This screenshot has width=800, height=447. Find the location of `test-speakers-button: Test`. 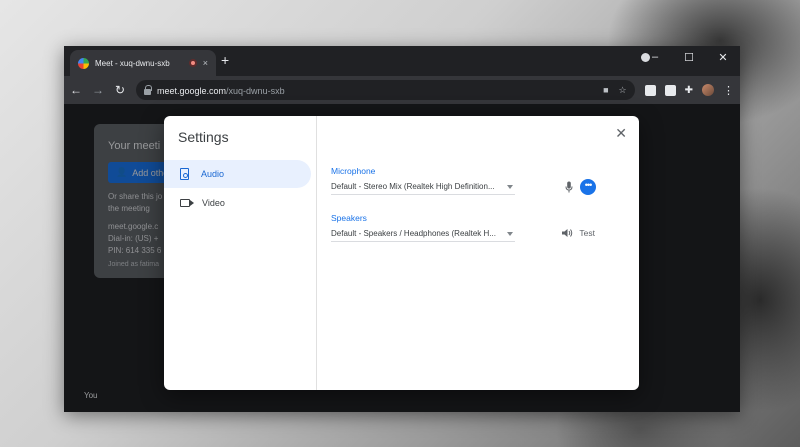

test-speakers-button: Test is located at coordinates (578, 233).